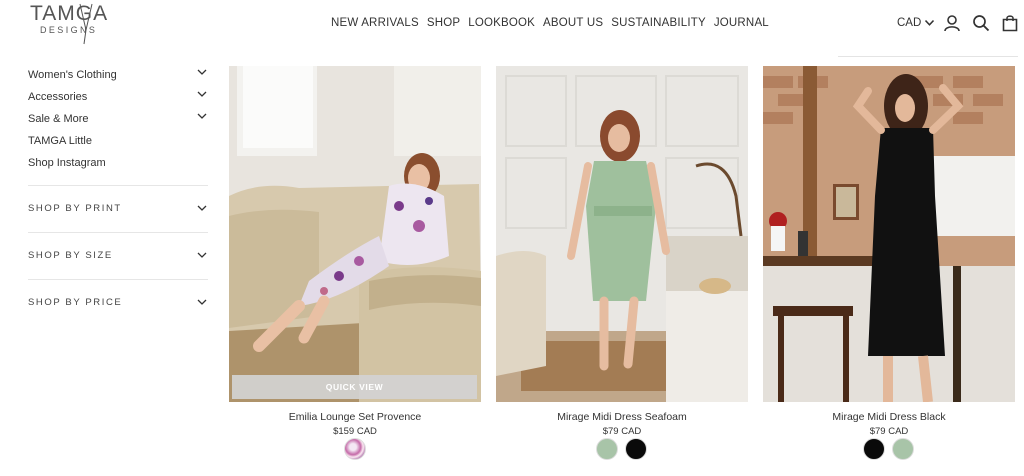 This screenshot has width=1024, height=476. What do you see at coordinates (75, 302) in the screenshot?
I see `filter-shop-by-price: SHOP BY PRICE` at bounding box center [75, 302].